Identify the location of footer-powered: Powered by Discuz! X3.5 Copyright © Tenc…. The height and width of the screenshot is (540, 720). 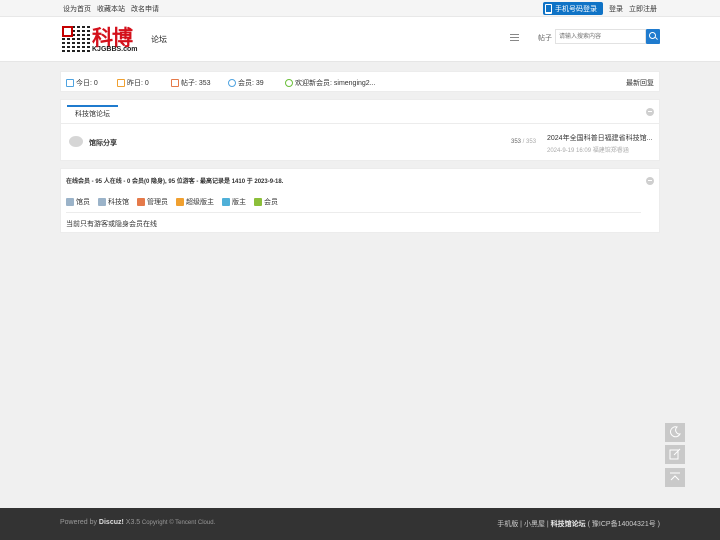
(137, 522).